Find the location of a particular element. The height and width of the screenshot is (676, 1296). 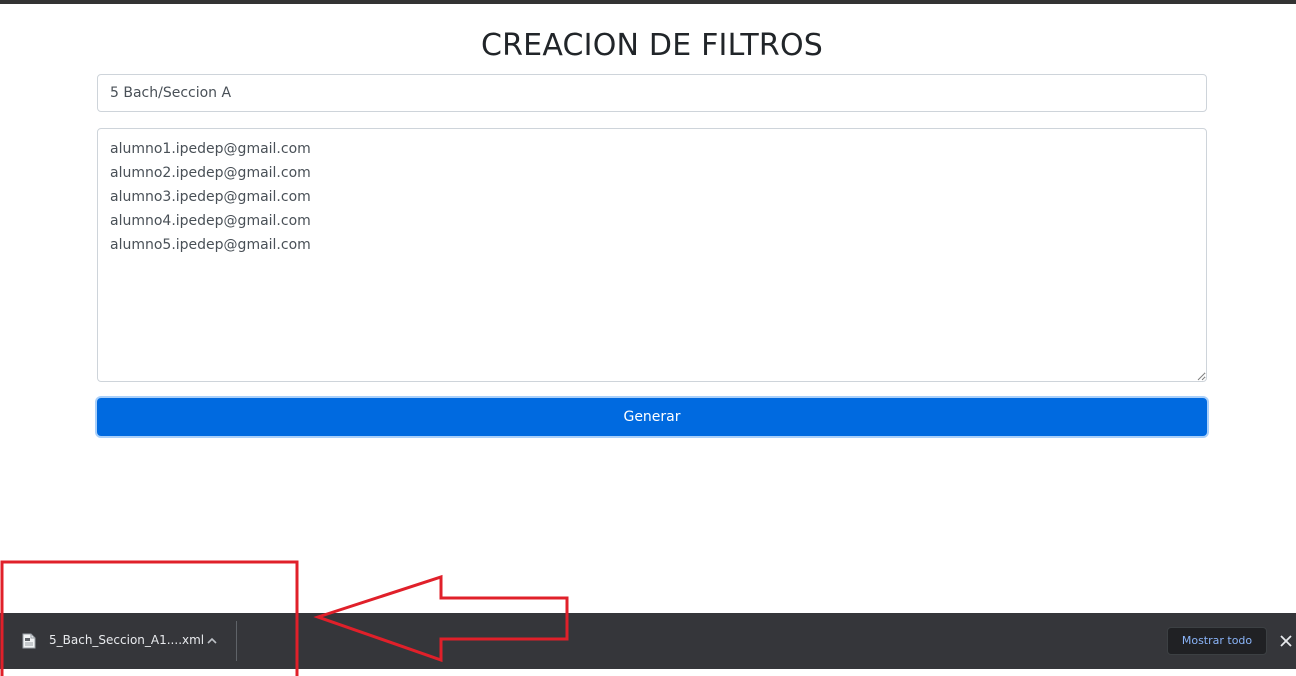

download-file-name: 5_Bach_Seccion_A1....xml is located at coordinates (127, 640).